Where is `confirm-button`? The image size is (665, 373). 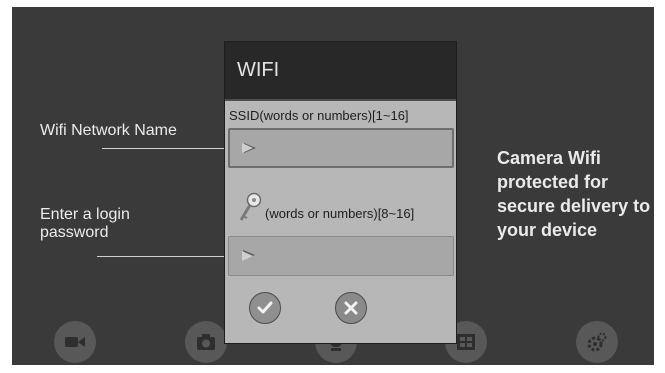
confirm-button is located at coordinates (265, 308).